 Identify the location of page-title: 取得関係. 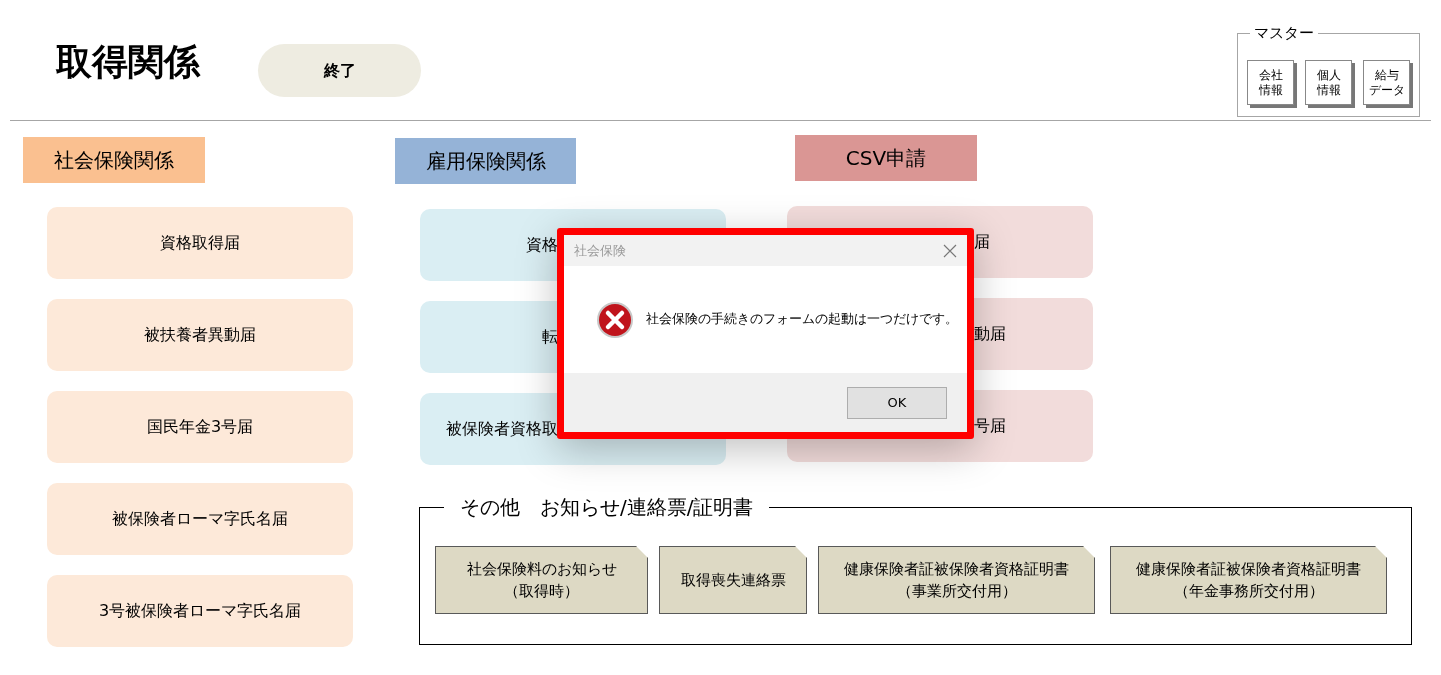
(128, 62).